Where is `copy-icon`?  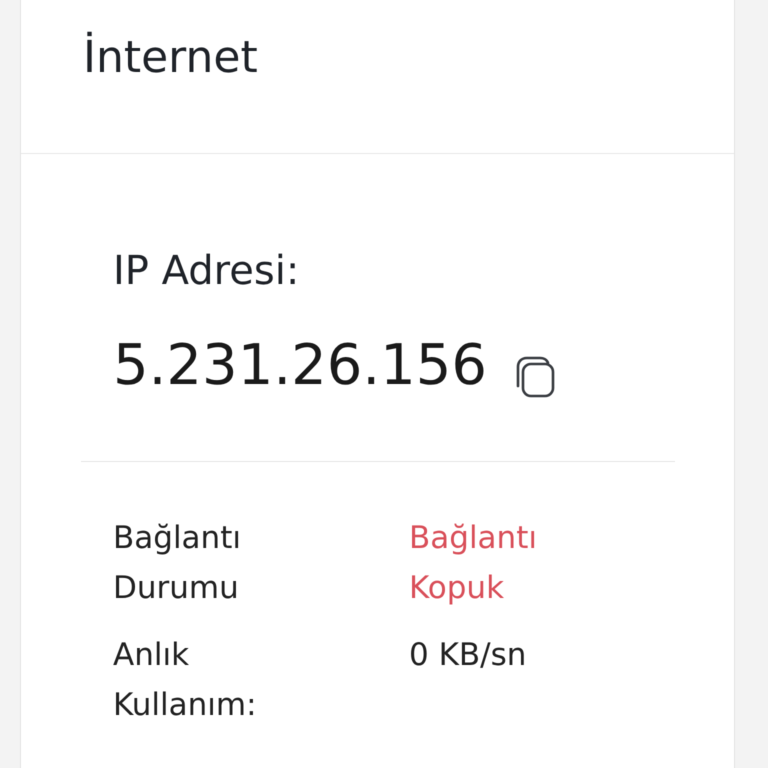
copy-icon is located at coordinates (535, 377).